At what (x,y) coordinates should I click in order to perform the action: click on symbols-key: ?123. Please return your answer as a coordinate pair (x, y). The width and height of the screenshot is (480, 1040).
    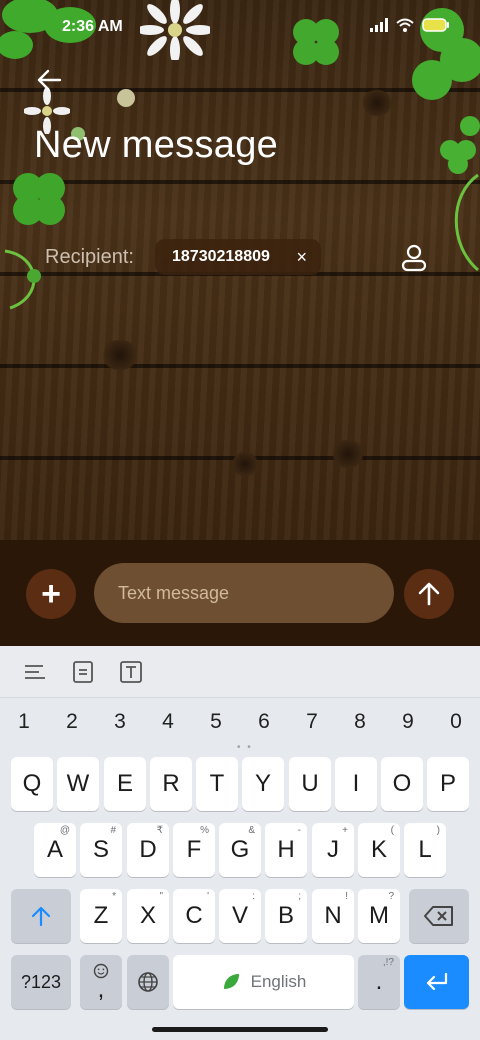
    Looking at the image, I should click on (41, 982).